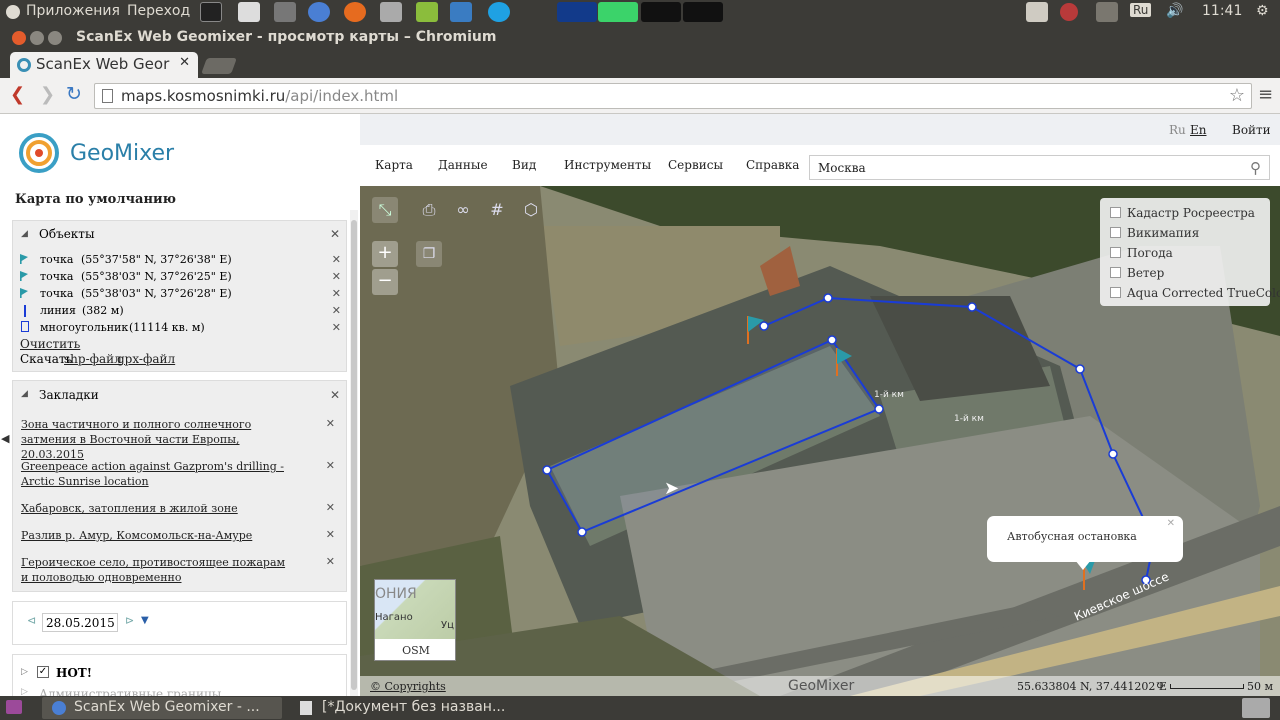 This screenshot has height=720, width=1280. What do you see at coordinates (19, 38) in the screenshot?
I see `close-window-button` at bounding box center [19, 38].